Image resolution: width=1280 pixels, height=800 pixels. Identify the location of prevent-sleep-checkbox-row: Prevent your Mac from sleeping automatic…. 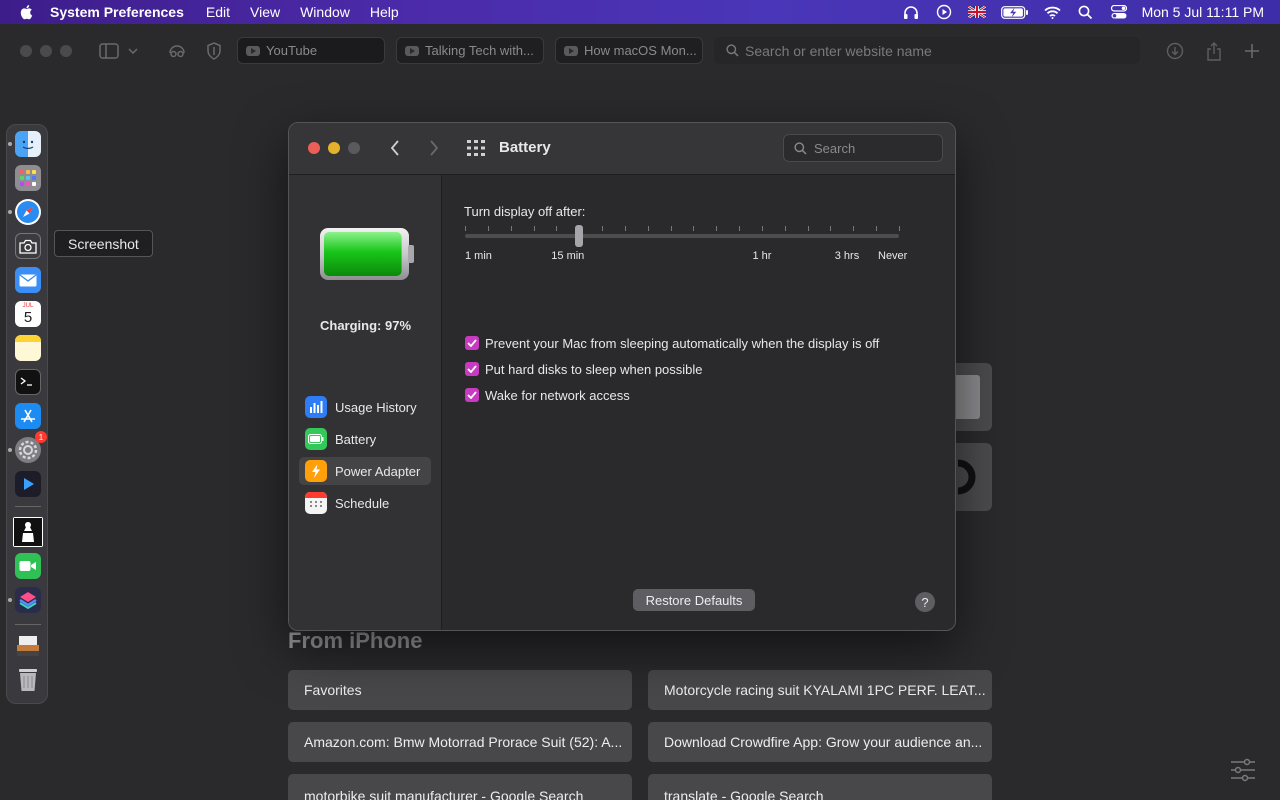
(672, 343).